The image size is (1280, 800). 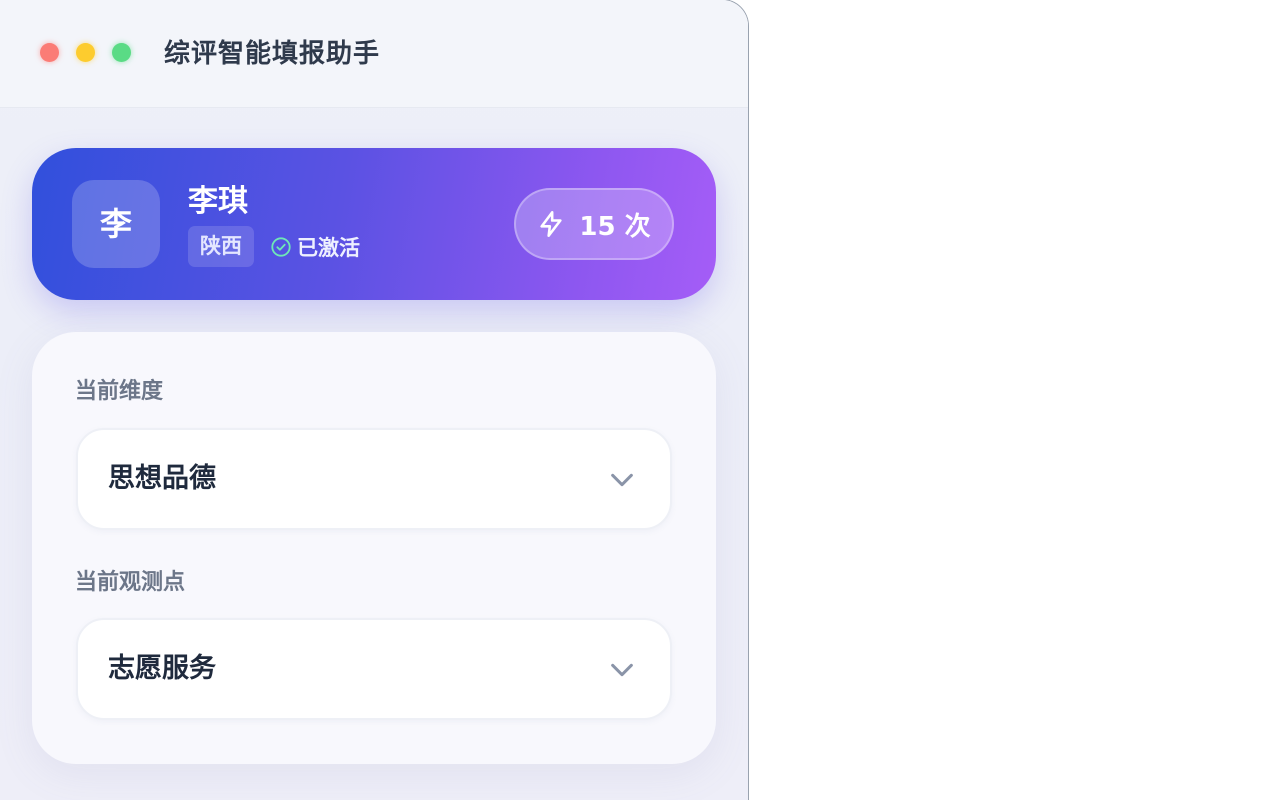 I want to click on observation-point-select: 志愿服务, so click(x=374, y=669).